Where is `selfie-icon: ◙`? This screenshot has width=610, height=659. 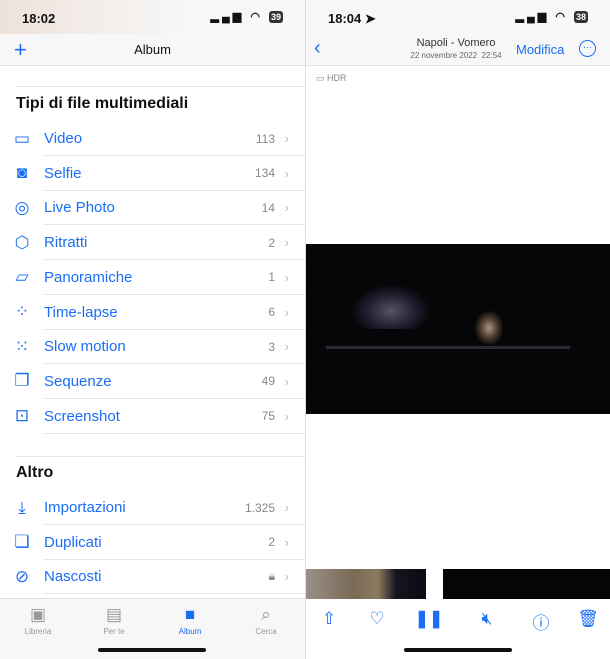
selfie-icon: ◙ is located at coordinates (22, 173).